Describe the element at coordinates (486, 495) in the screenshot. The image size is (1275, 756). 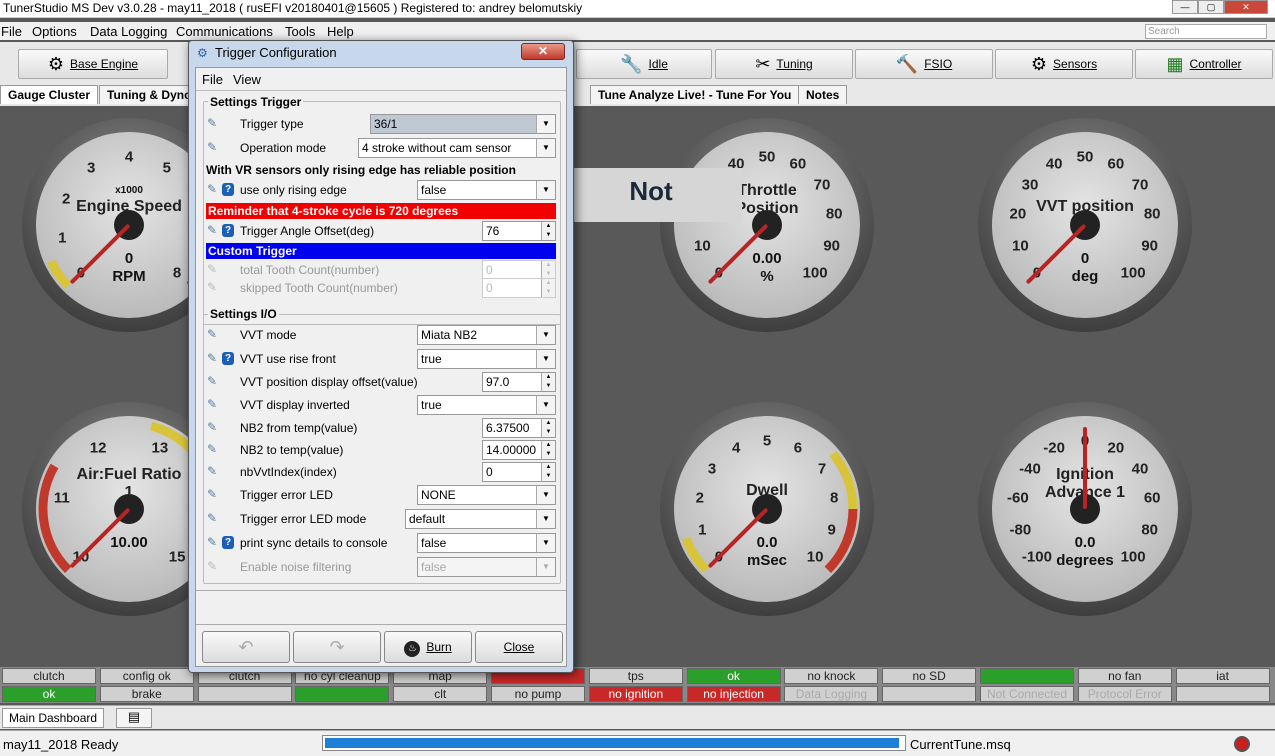
I see `trigger-error-led-select: NONE ▼` at that location.